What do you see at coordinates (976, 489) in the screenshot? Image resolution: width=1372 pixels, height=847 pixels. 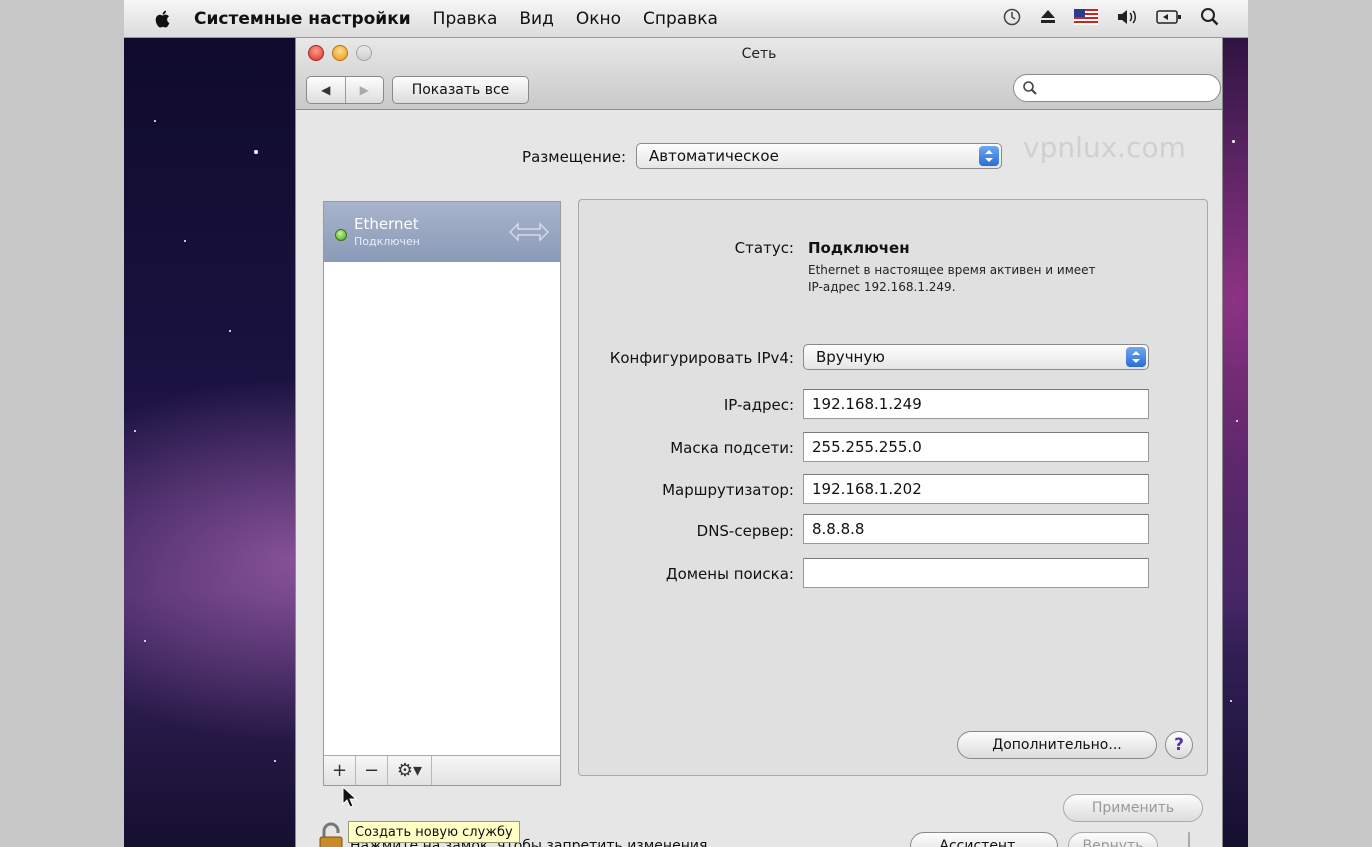 I see `router-field: 192.168.1.202` at bounding box center [976, 489].